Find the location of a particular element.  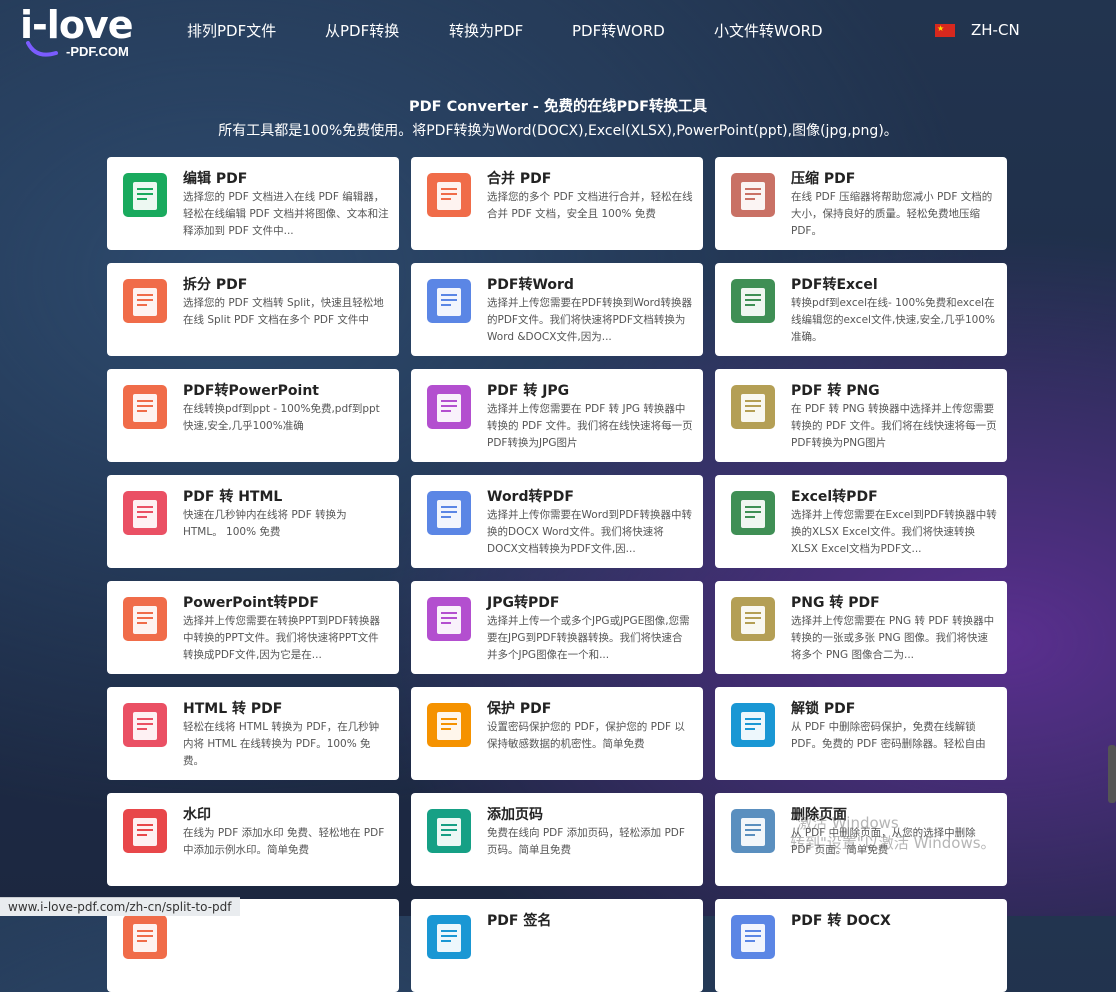

tool-card: PDF 转 DOCX is located at coordinates (861, 945).